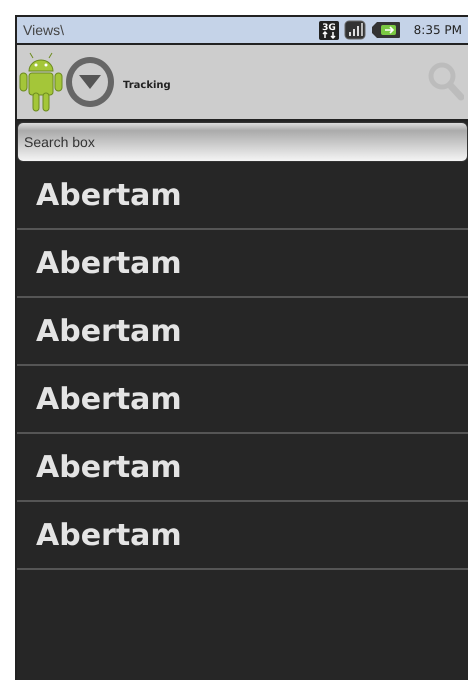 The height and width of the screenshot is (680, 468). What do you see at coordinates (242, 142) in the screenshot?
I see `search-field: Search box` at bounding box center [242, 142].